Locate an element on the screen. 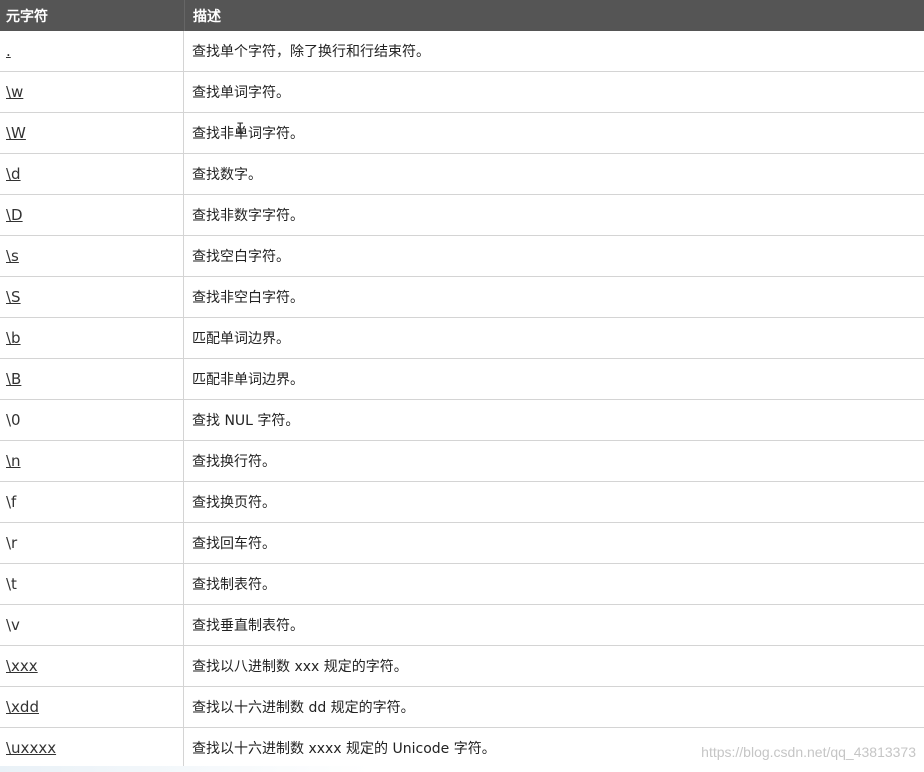 This screenshot has height=772, width=924. metachar-cell: \n is located at coordinates (92, 461).